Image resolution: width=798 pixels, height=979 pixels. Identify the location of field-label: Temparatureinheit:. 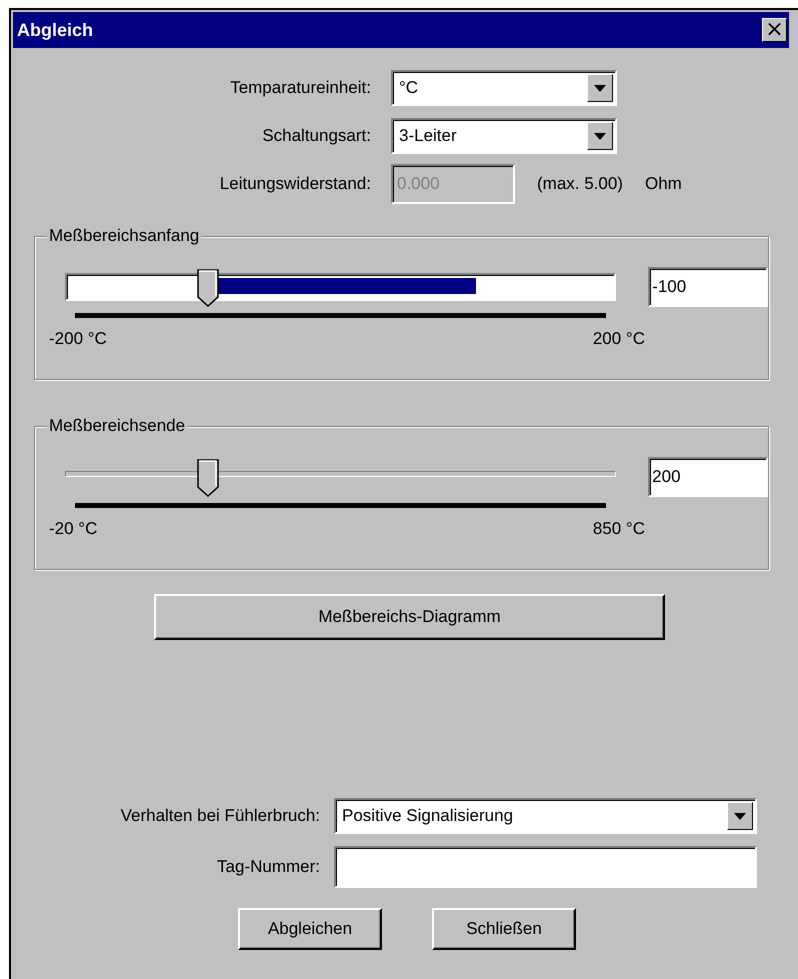
(300, 88).